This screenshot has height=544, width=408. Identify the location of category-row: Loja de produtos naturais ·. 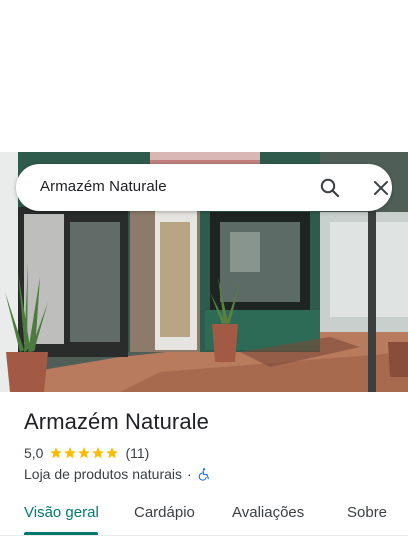
(117, 474).